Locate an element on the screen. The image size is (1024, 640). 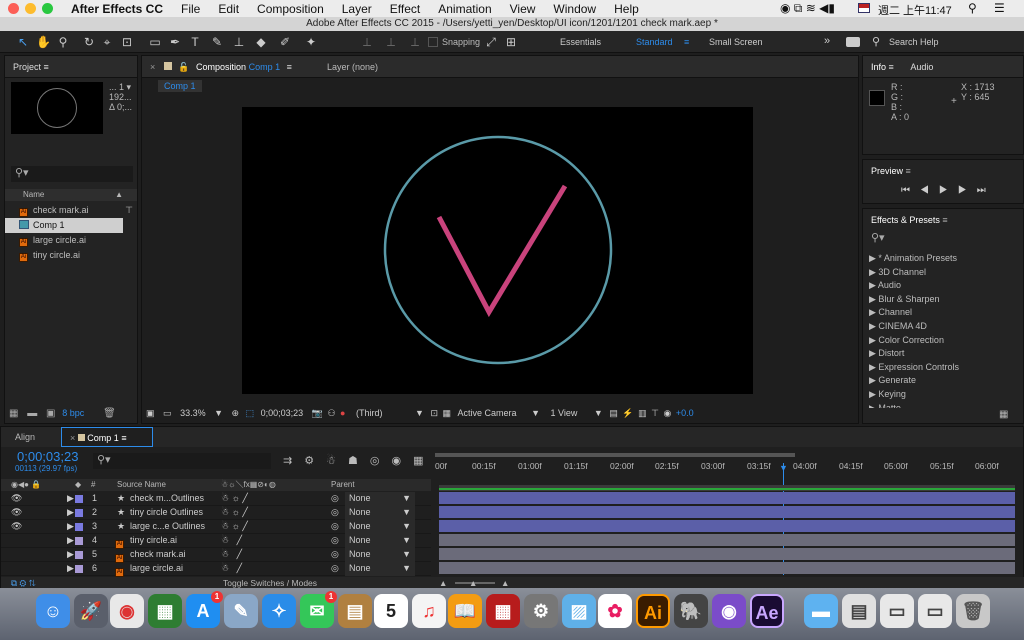
clone-tool-icon: ⊥ is located at coordinates (239, 42).